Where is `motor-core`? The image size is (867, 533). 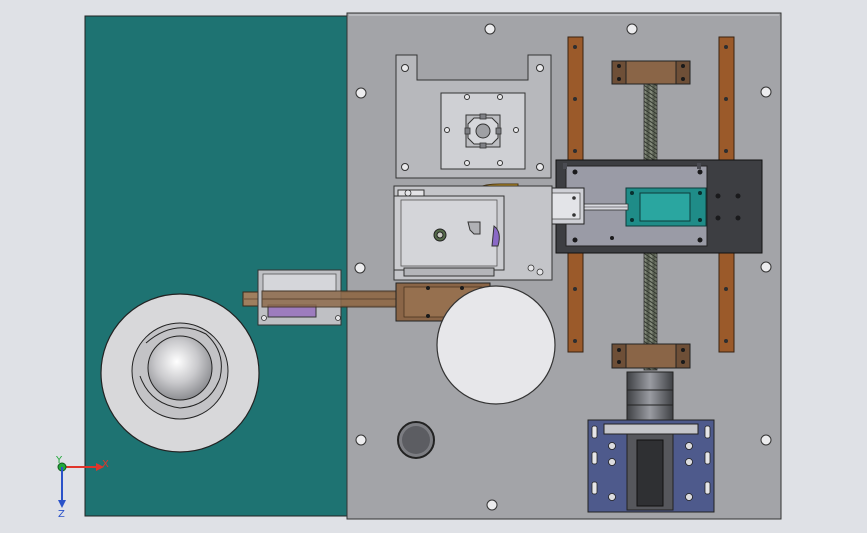
motor-core is located at coordinates (650, 473).